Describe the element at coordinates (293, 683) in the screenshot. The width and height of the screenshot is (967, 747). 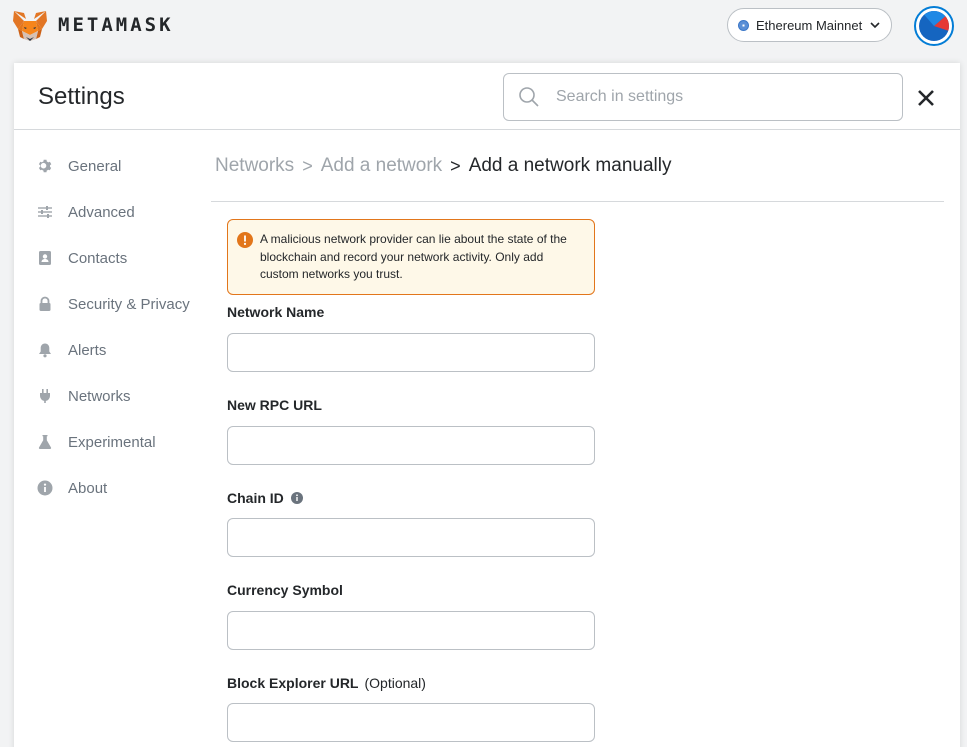
I see `block-explorer-label: Block Explorer URL` at that location.